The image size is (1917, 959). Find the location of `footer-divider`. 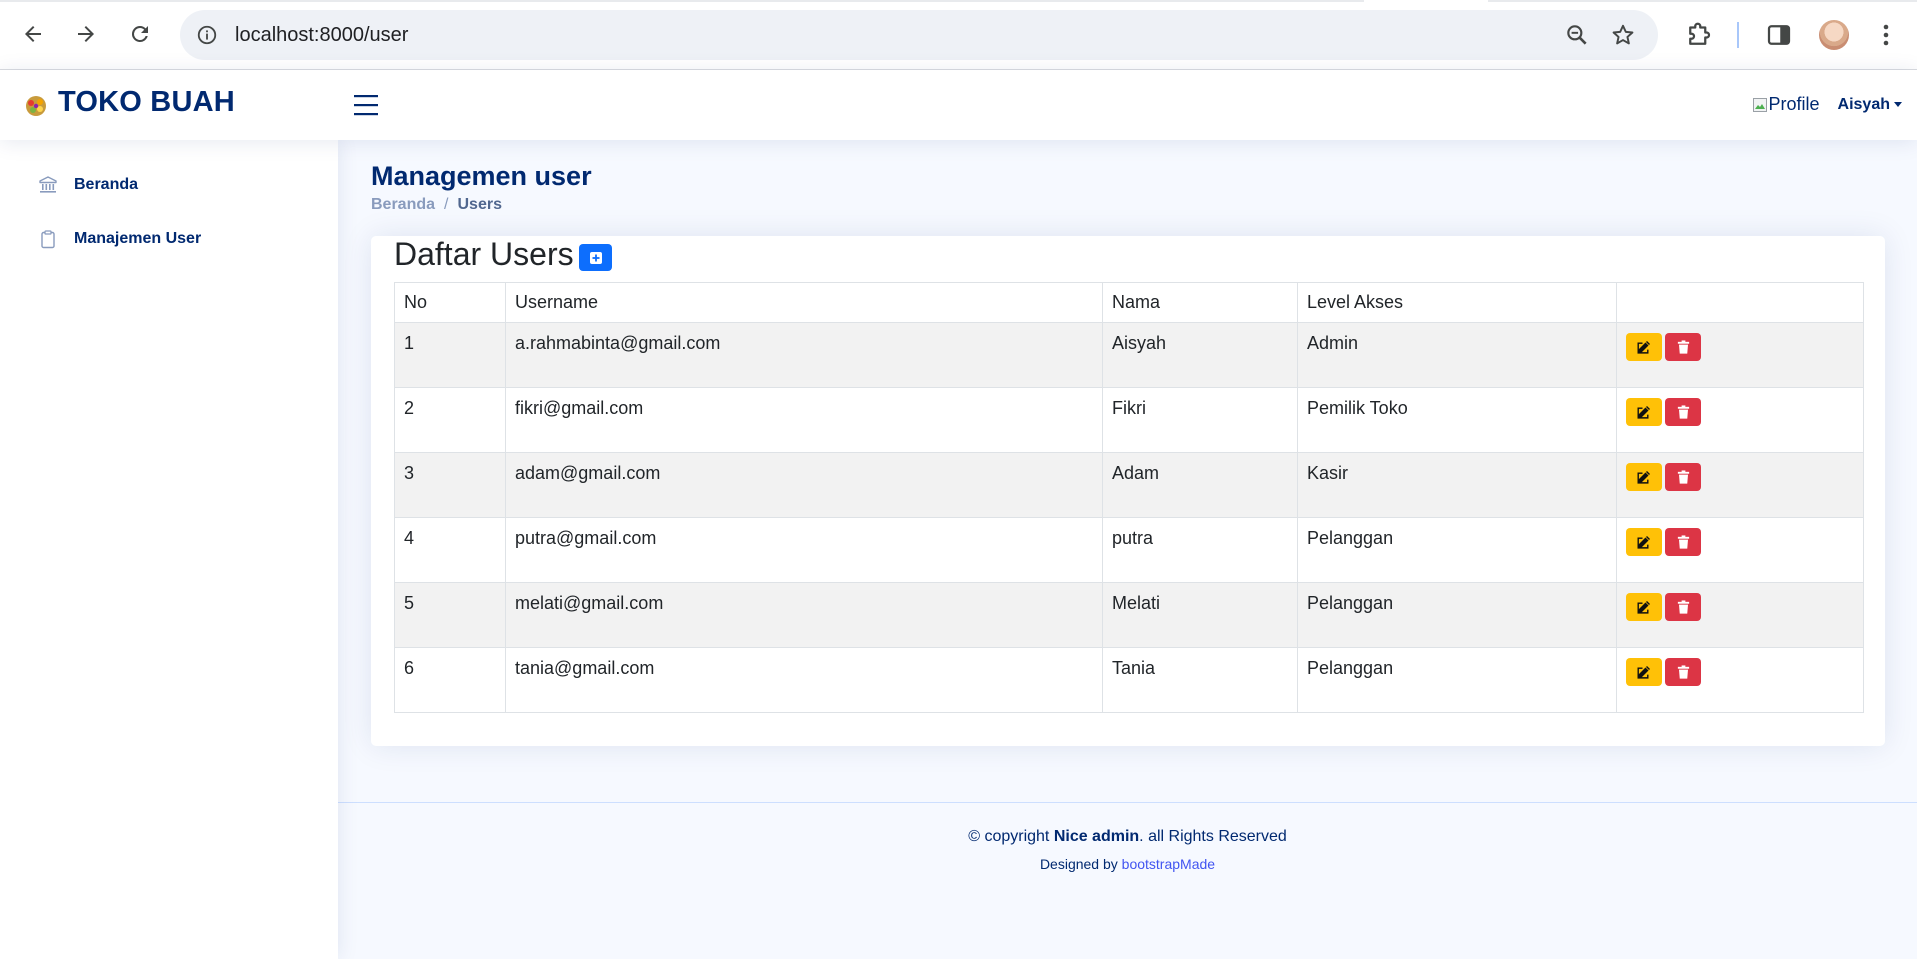

footer-divider is located at coordinates (1127, 802).